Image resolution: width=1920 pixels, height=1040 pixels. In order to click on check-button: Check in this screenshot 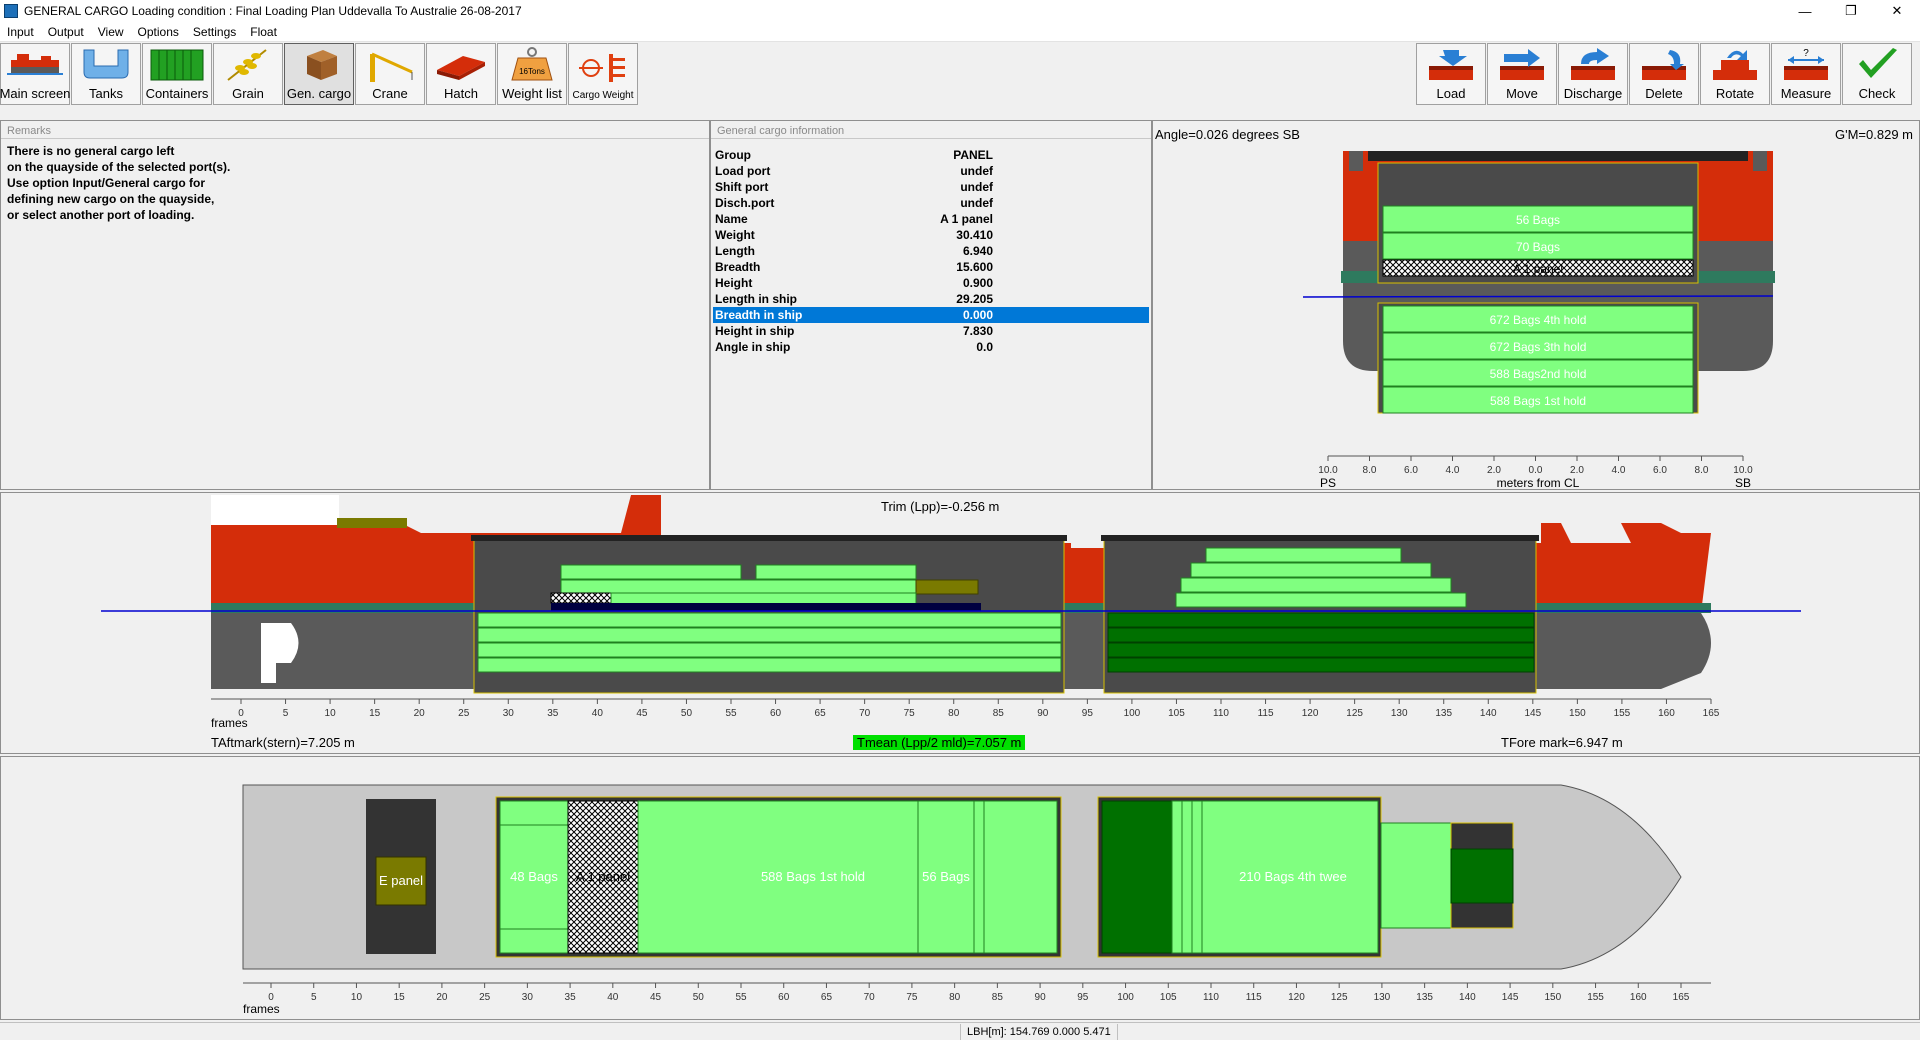, I will do `click(1877, 74)`.